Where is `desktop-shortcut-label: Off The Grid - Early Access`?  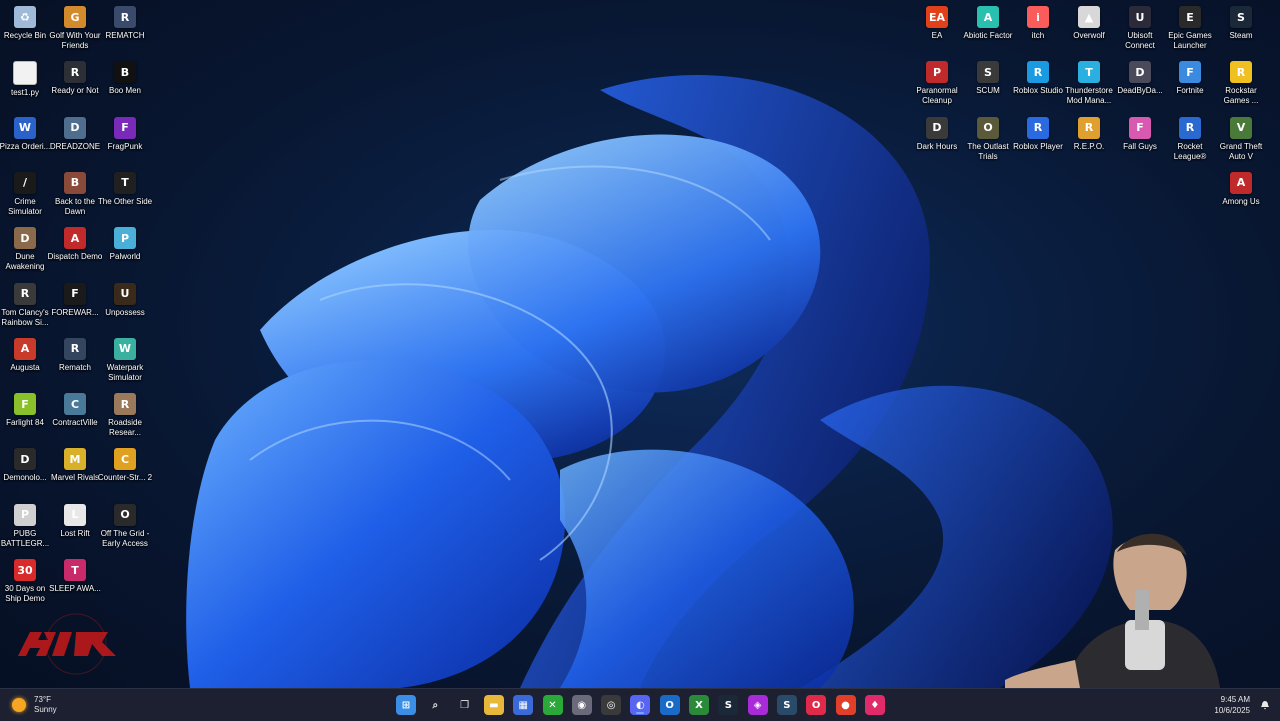 desktop-shortcut-label: Off The Grid - Early Access is located at coordinates (125, 538).